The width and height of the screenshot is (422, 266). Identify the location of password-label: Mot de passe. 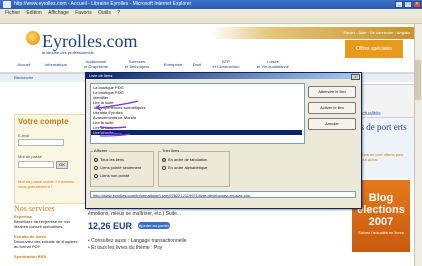
(30, 156).